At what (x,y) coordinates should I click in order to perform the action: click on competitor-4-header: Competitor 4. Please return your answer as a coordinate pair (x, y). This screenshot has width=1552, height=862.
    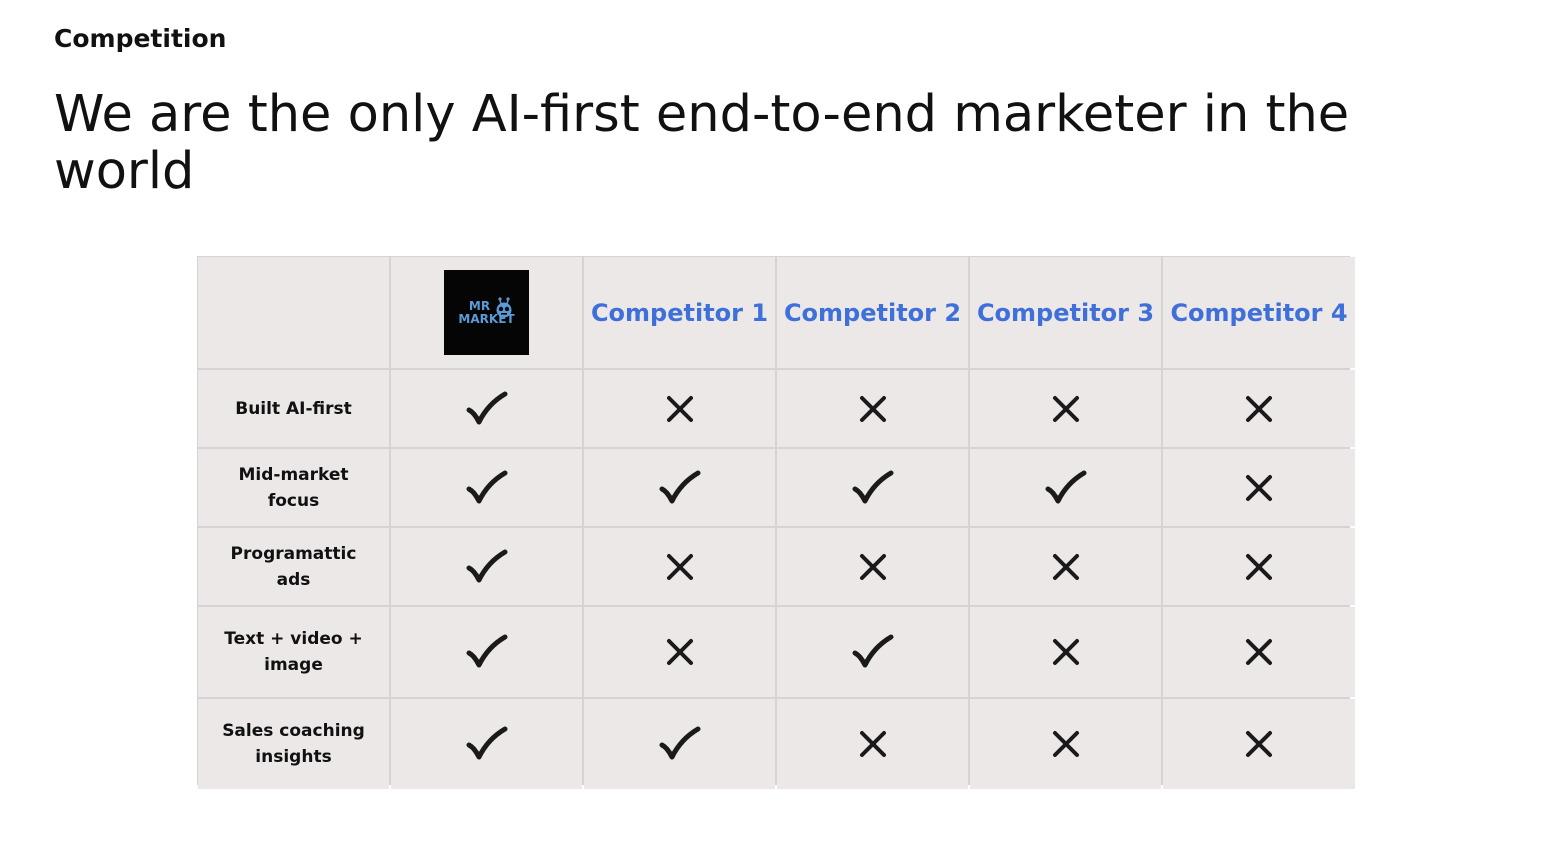
    Looking at the image, I should click on (1259, 312).